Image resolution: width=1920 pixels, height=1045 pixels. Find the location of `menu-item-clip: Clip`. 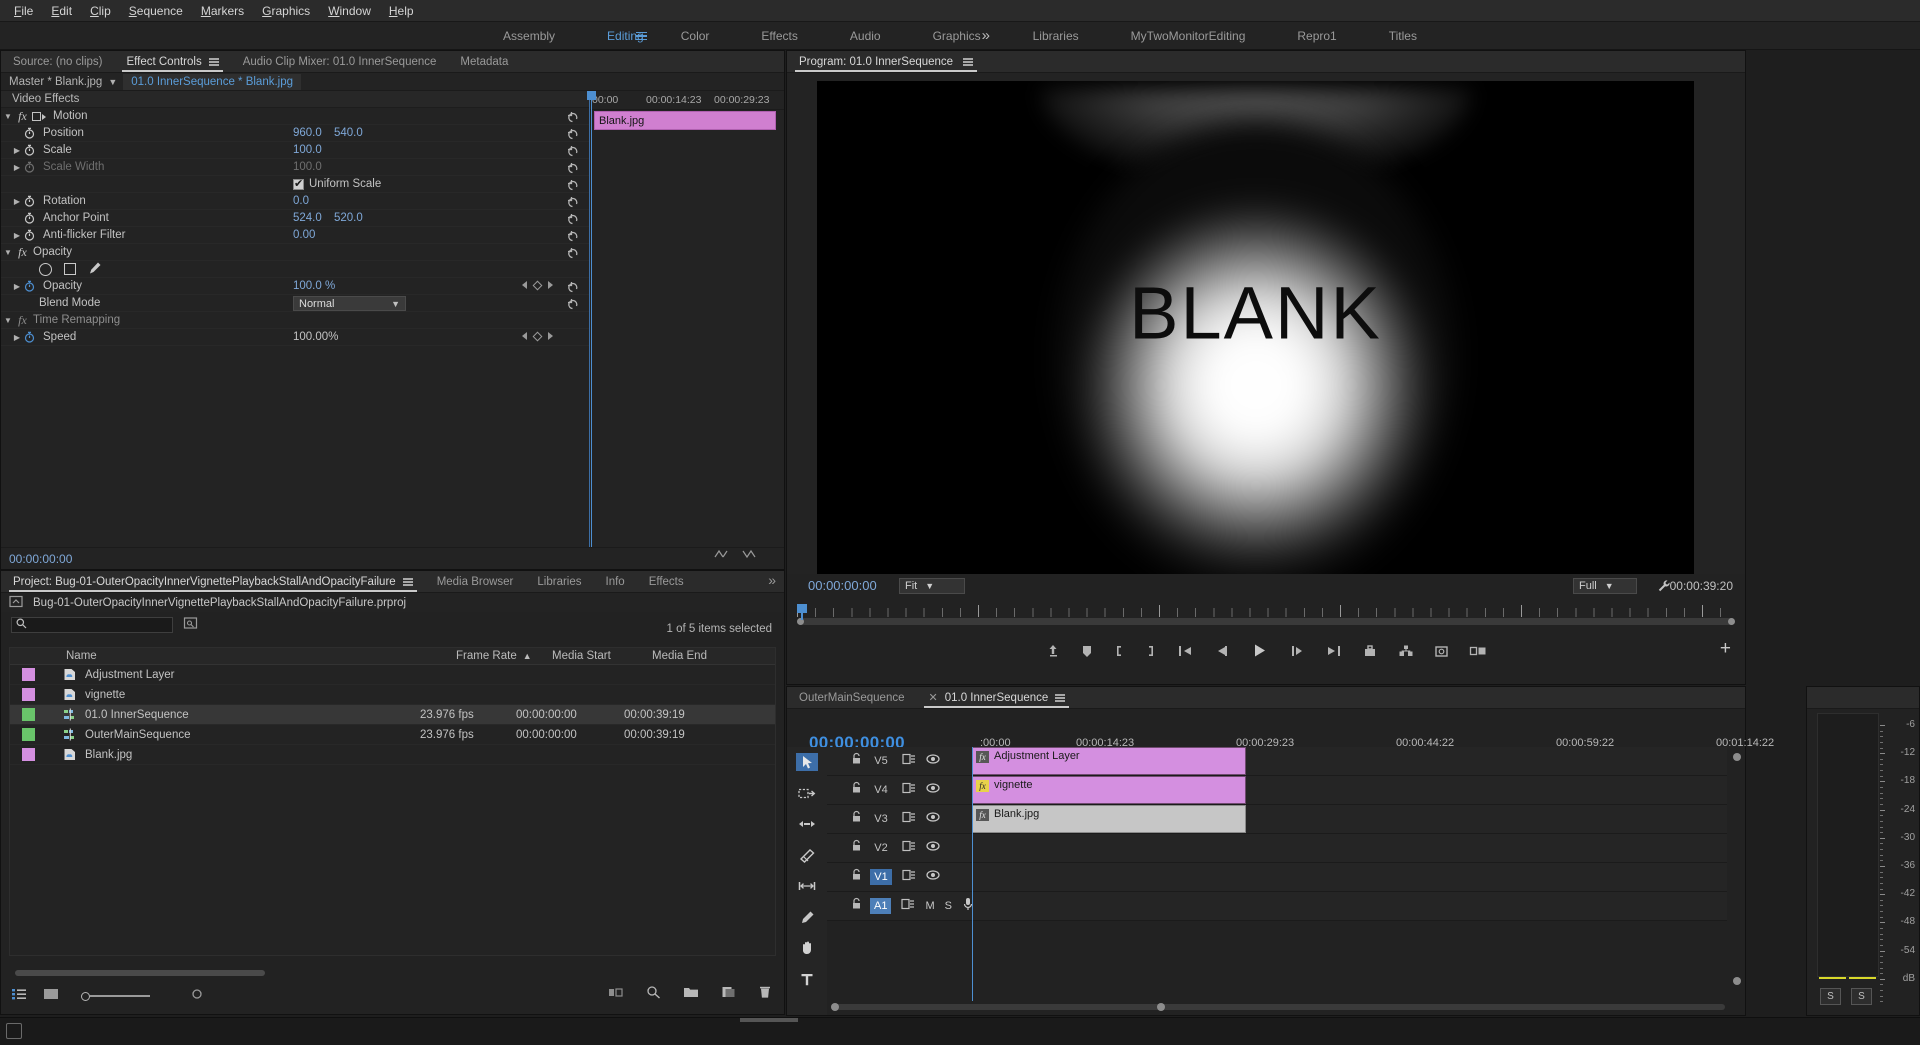

menu-item-clip: Clip is located at coordinates (100, 11).